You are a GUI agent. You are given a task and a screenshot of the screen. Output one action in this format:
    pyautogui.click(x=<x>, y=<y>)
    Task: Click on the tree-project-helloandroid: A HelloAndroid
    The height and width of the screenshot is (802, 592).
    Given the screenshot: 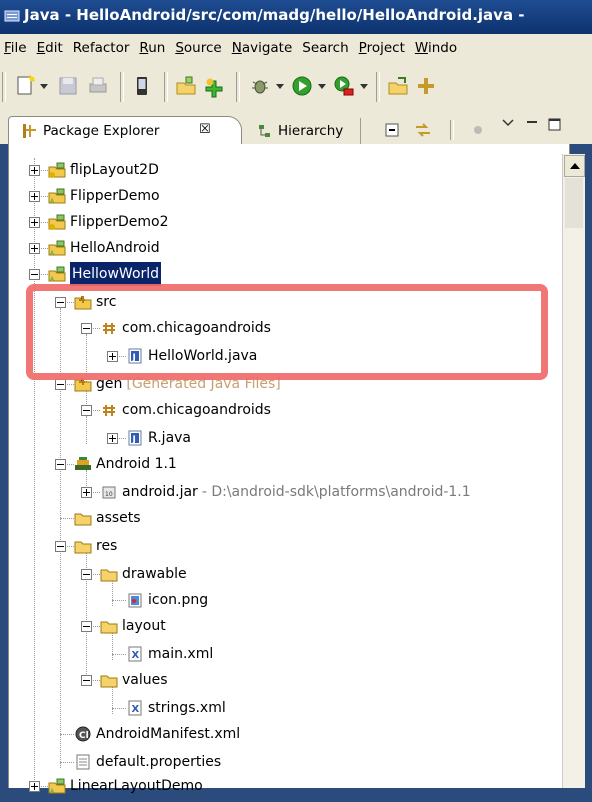 What is the action you would take?
    pyautogui.click(x=314, y=248)
    